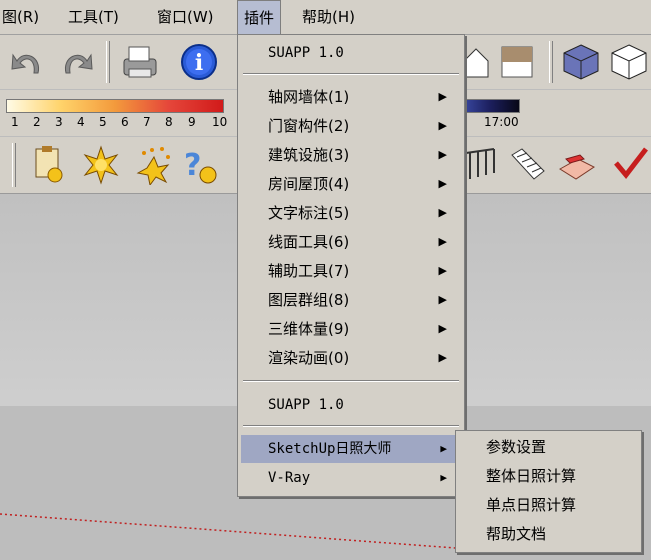 The height and width of the screenshot is (560, 651). What do you see at coordinates (478, 62) in the screenshot?
I see `house-icon` at bounding box center [478, 62].